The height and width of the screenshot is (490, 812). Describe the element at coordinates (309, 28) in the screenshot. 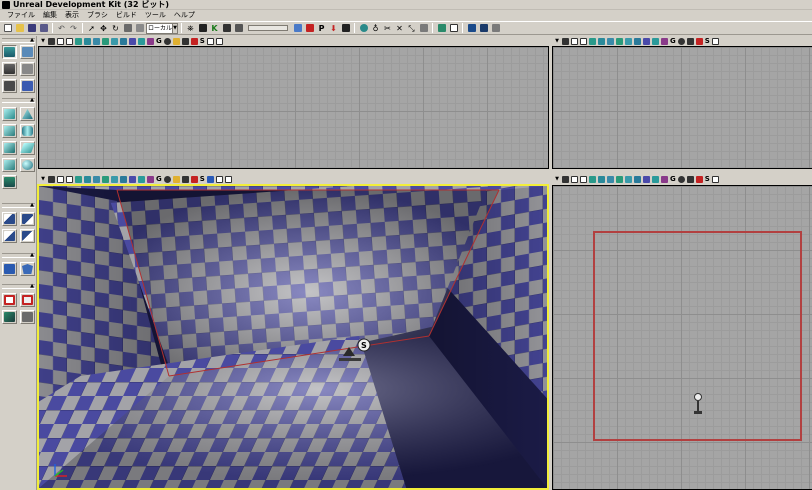

I see `red-build-button` at that location.